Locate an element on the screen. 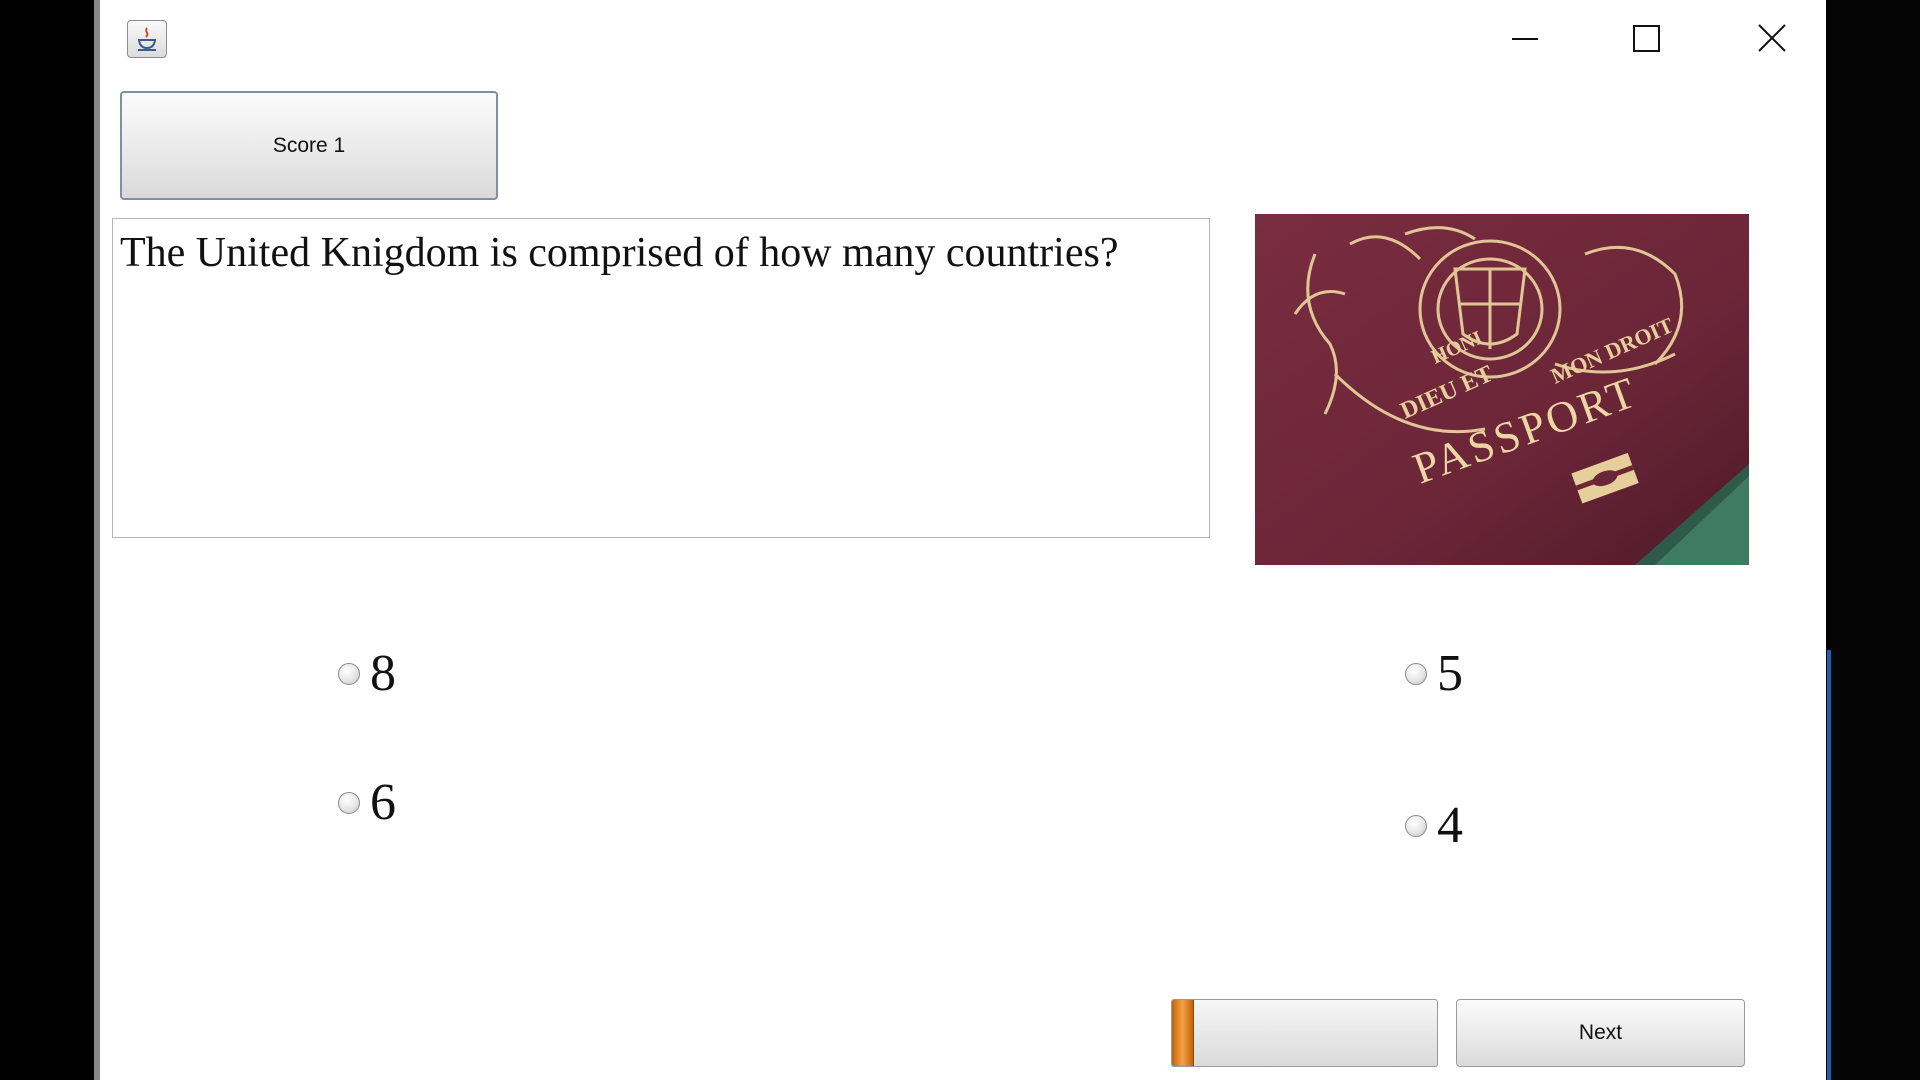 Image resolution: width=1920 pixels, height=1080 pixels. score-button: Score 1 is located at coordinates (309, 145).